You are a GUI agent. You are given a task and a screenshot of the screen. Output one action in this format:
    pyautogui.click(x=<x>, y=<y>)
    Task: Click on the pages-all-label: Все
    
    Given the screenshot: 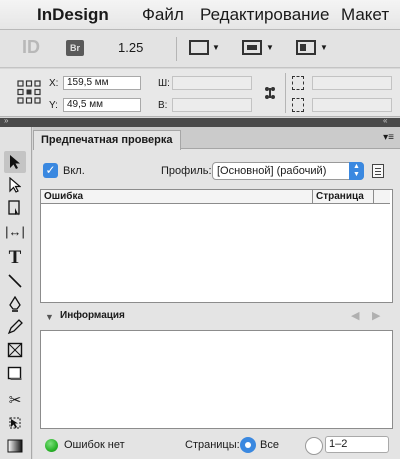 What is the action you would take?
    pyautogui.click(x=269, y=445)
    